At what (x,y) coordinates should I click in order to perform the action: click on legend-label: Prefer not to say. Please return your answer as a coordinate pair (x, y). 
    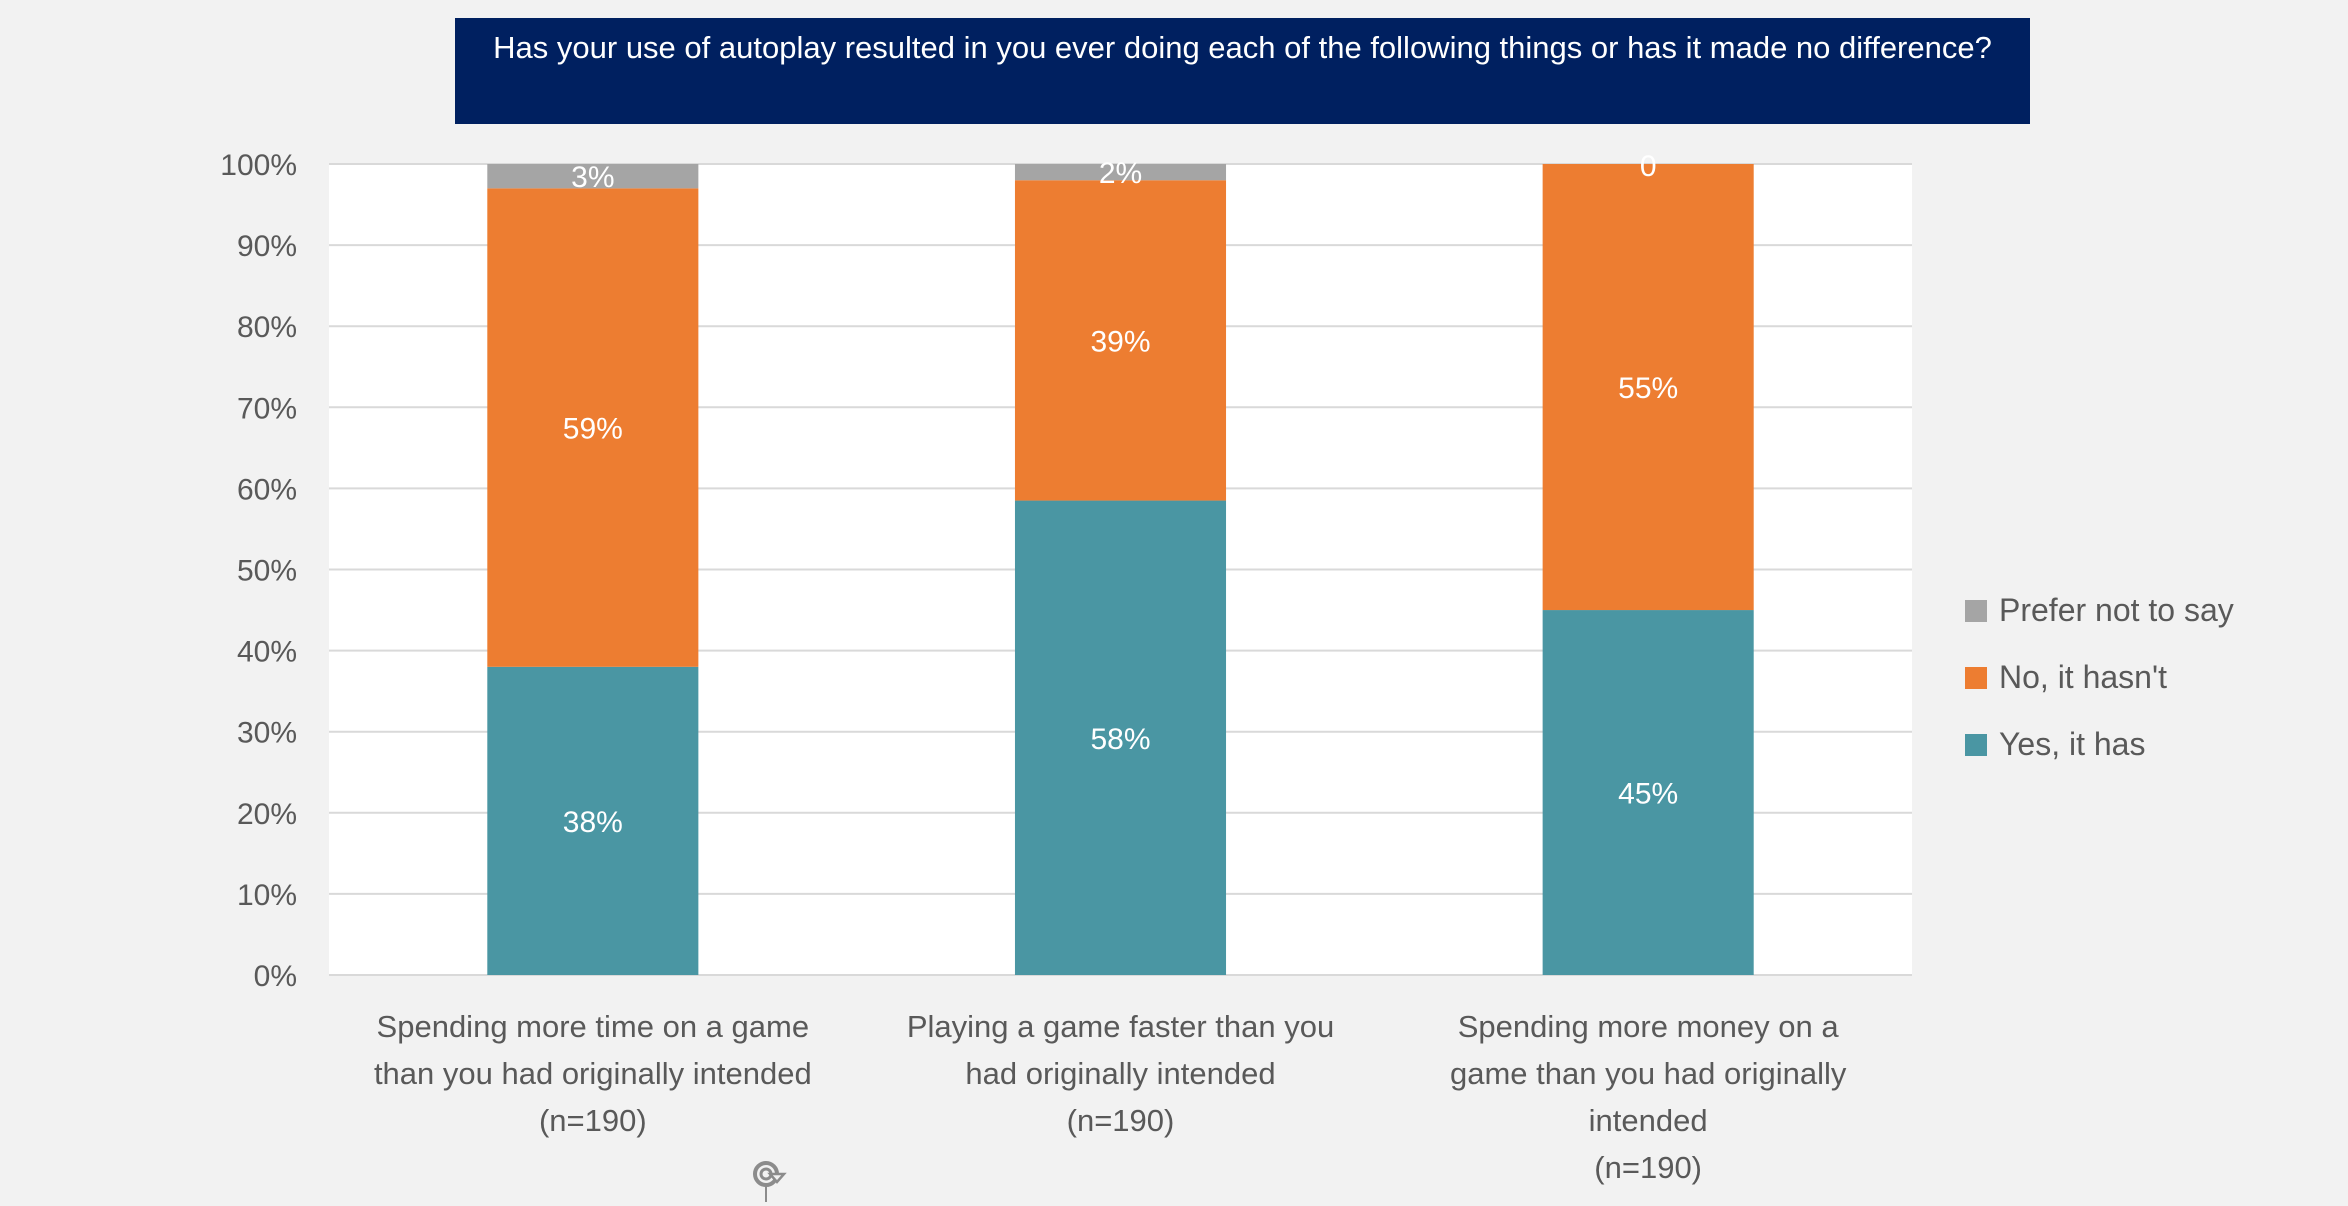
    Looking at the image, I should click on (2116, 610).